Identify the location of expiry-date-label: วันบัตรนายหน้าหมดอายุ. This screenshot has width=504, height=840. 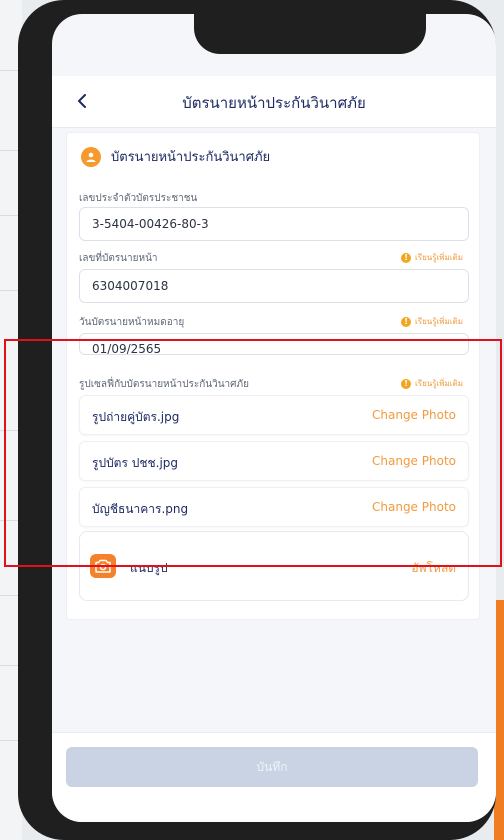
(132, 322).